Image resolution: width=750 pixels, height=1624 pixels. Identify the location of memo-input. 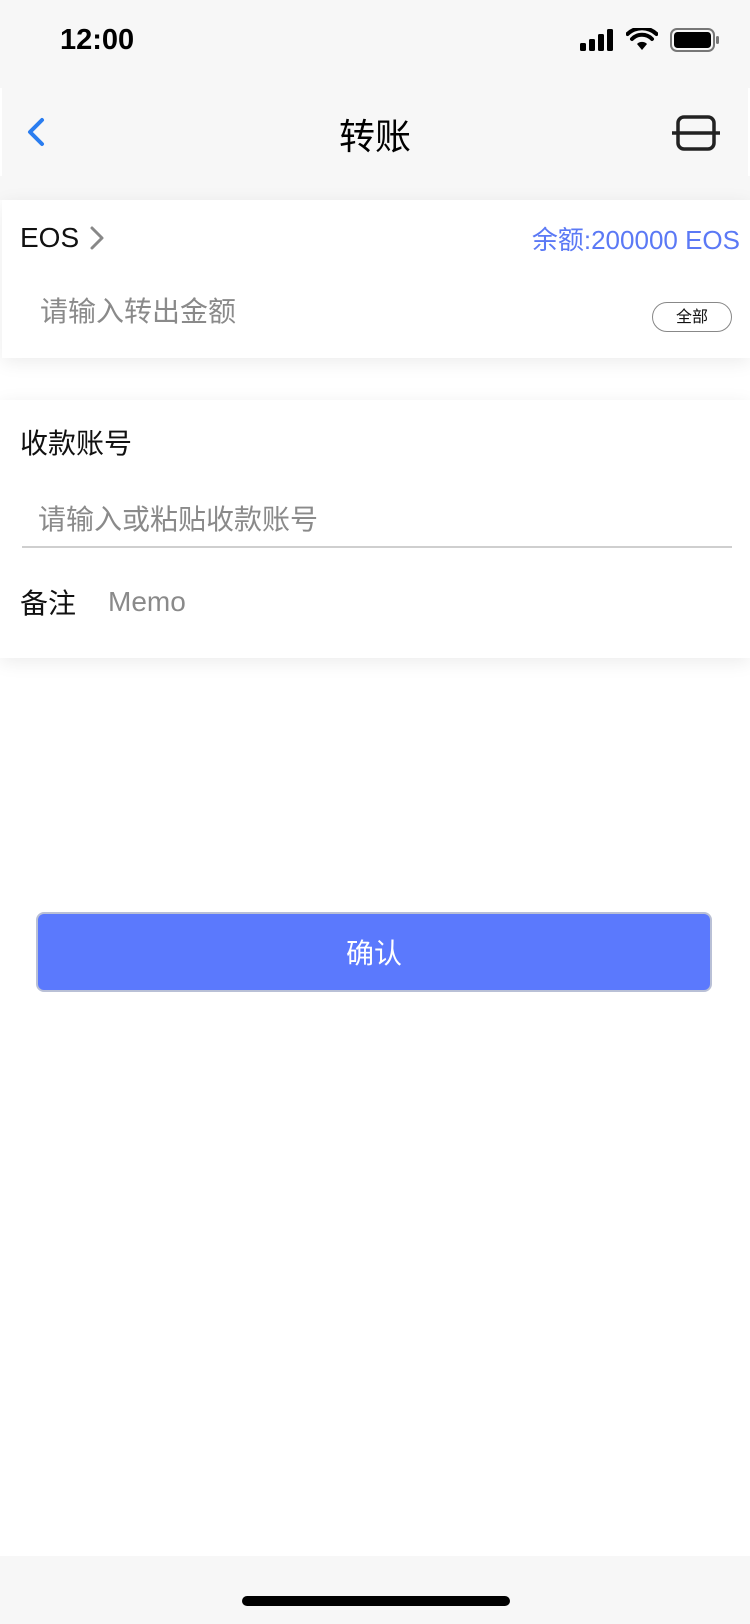
(408, 602).